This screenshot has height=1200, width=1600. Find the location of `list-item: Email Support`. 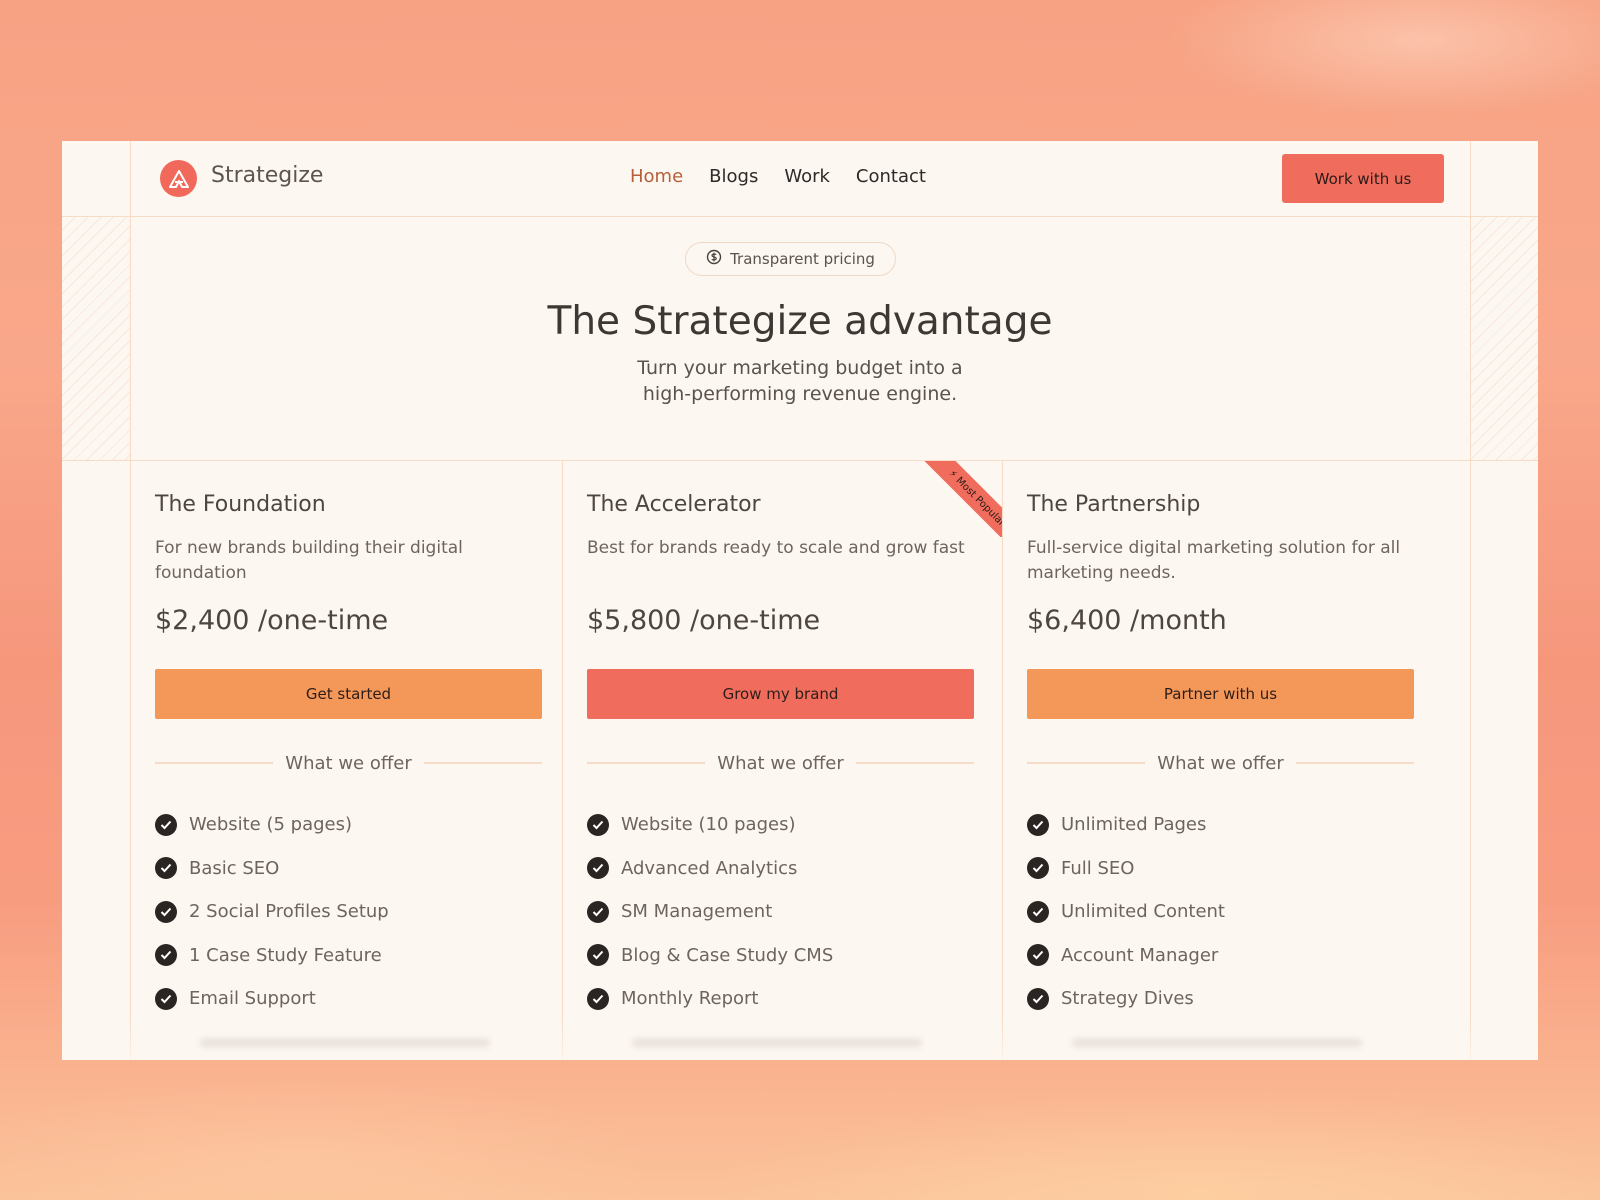

list-item: Email Support is located at coordinates (272, 999).